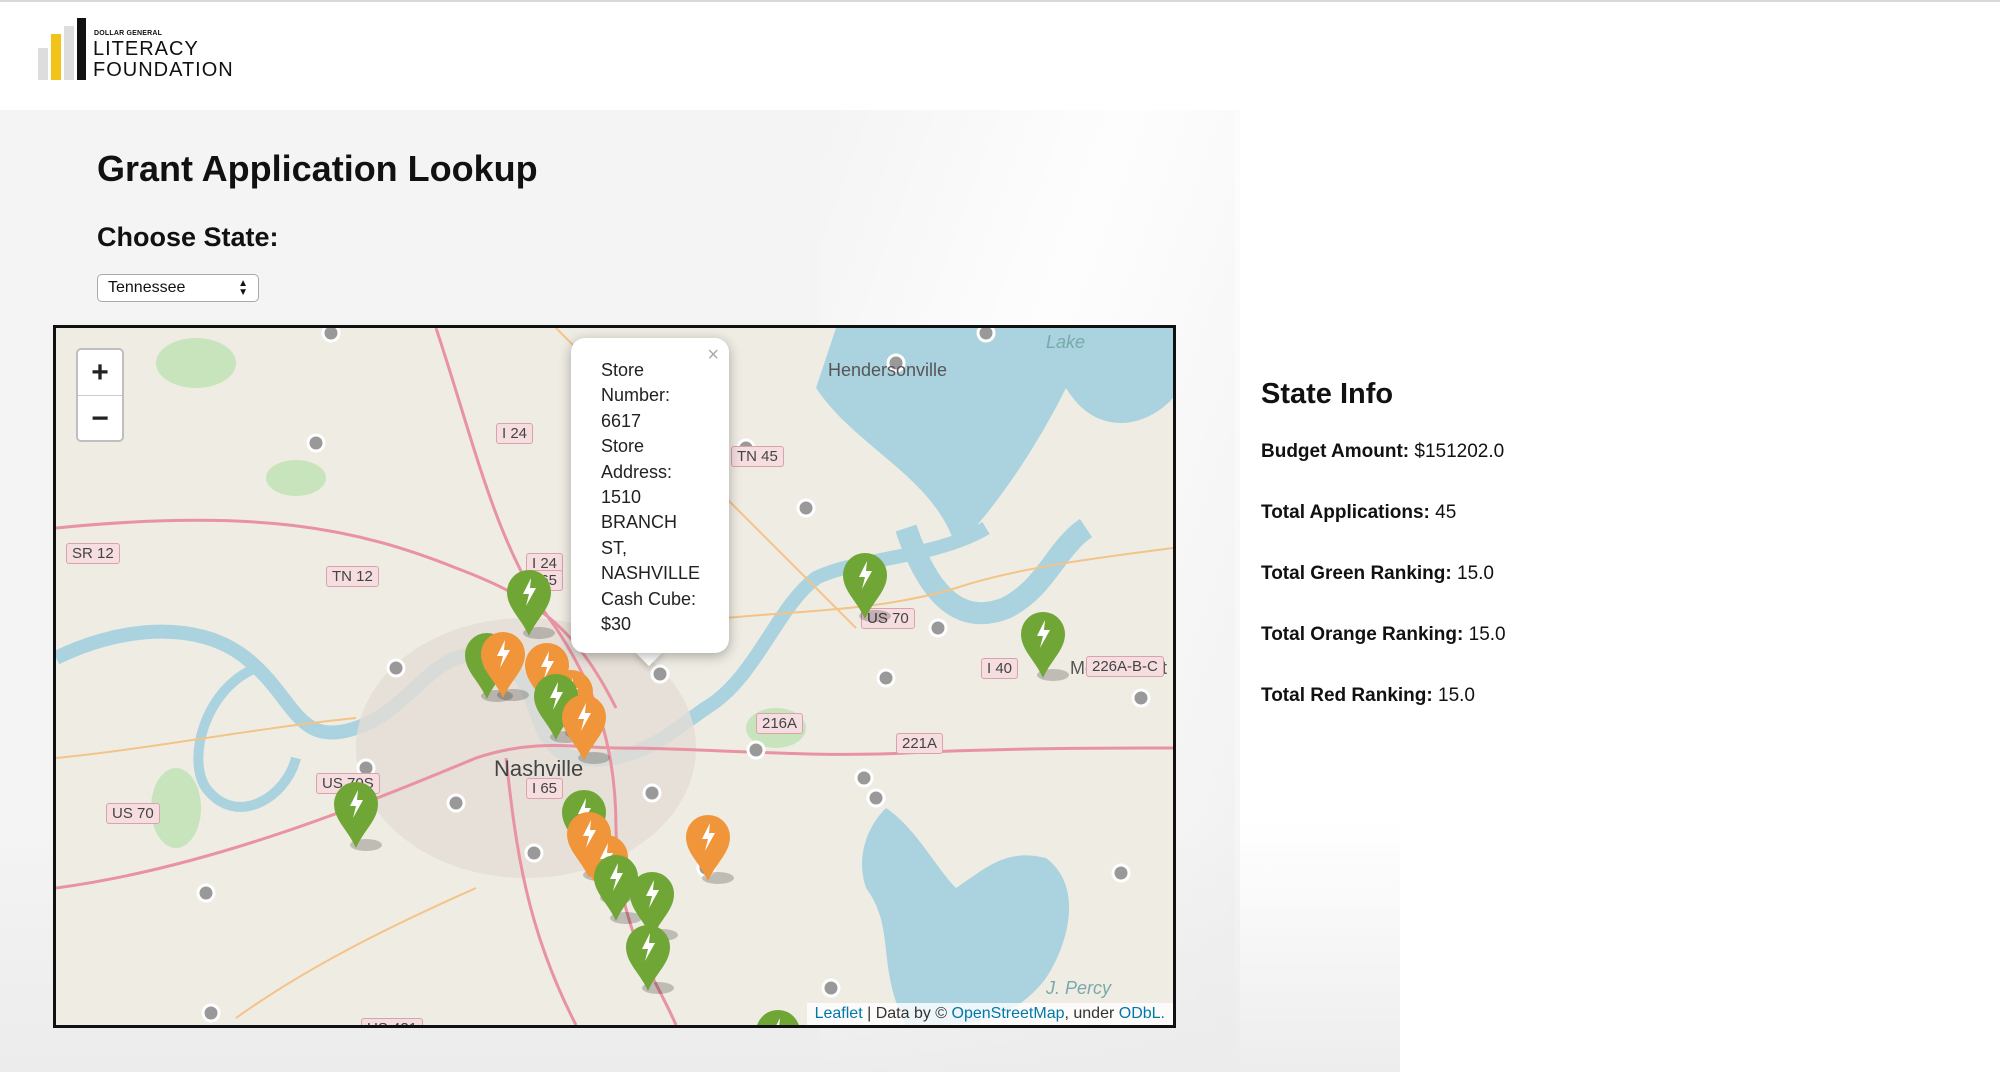  Describe the element at coordinates (146, 49) in the screenshot. I see `logo-line1: LITERACY` at that location.